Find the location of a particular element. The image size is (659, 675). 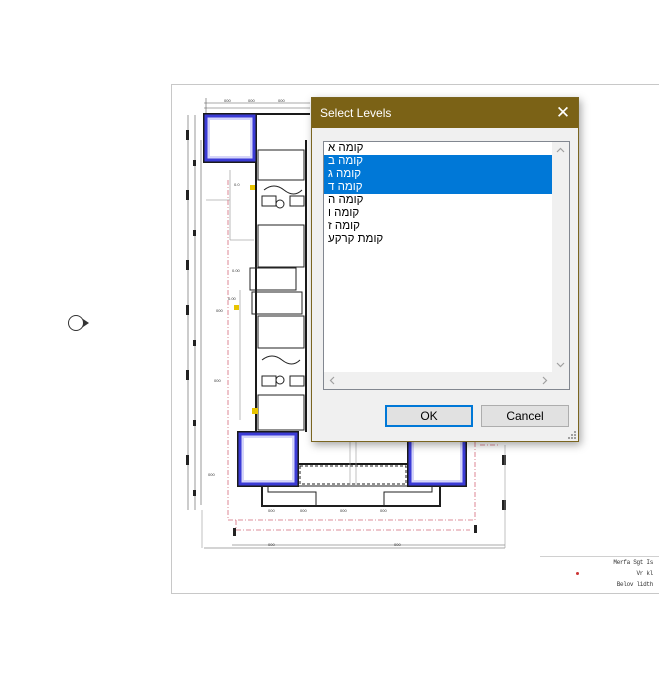

cancel-button: Cancel is located at coordinates (525, 416).